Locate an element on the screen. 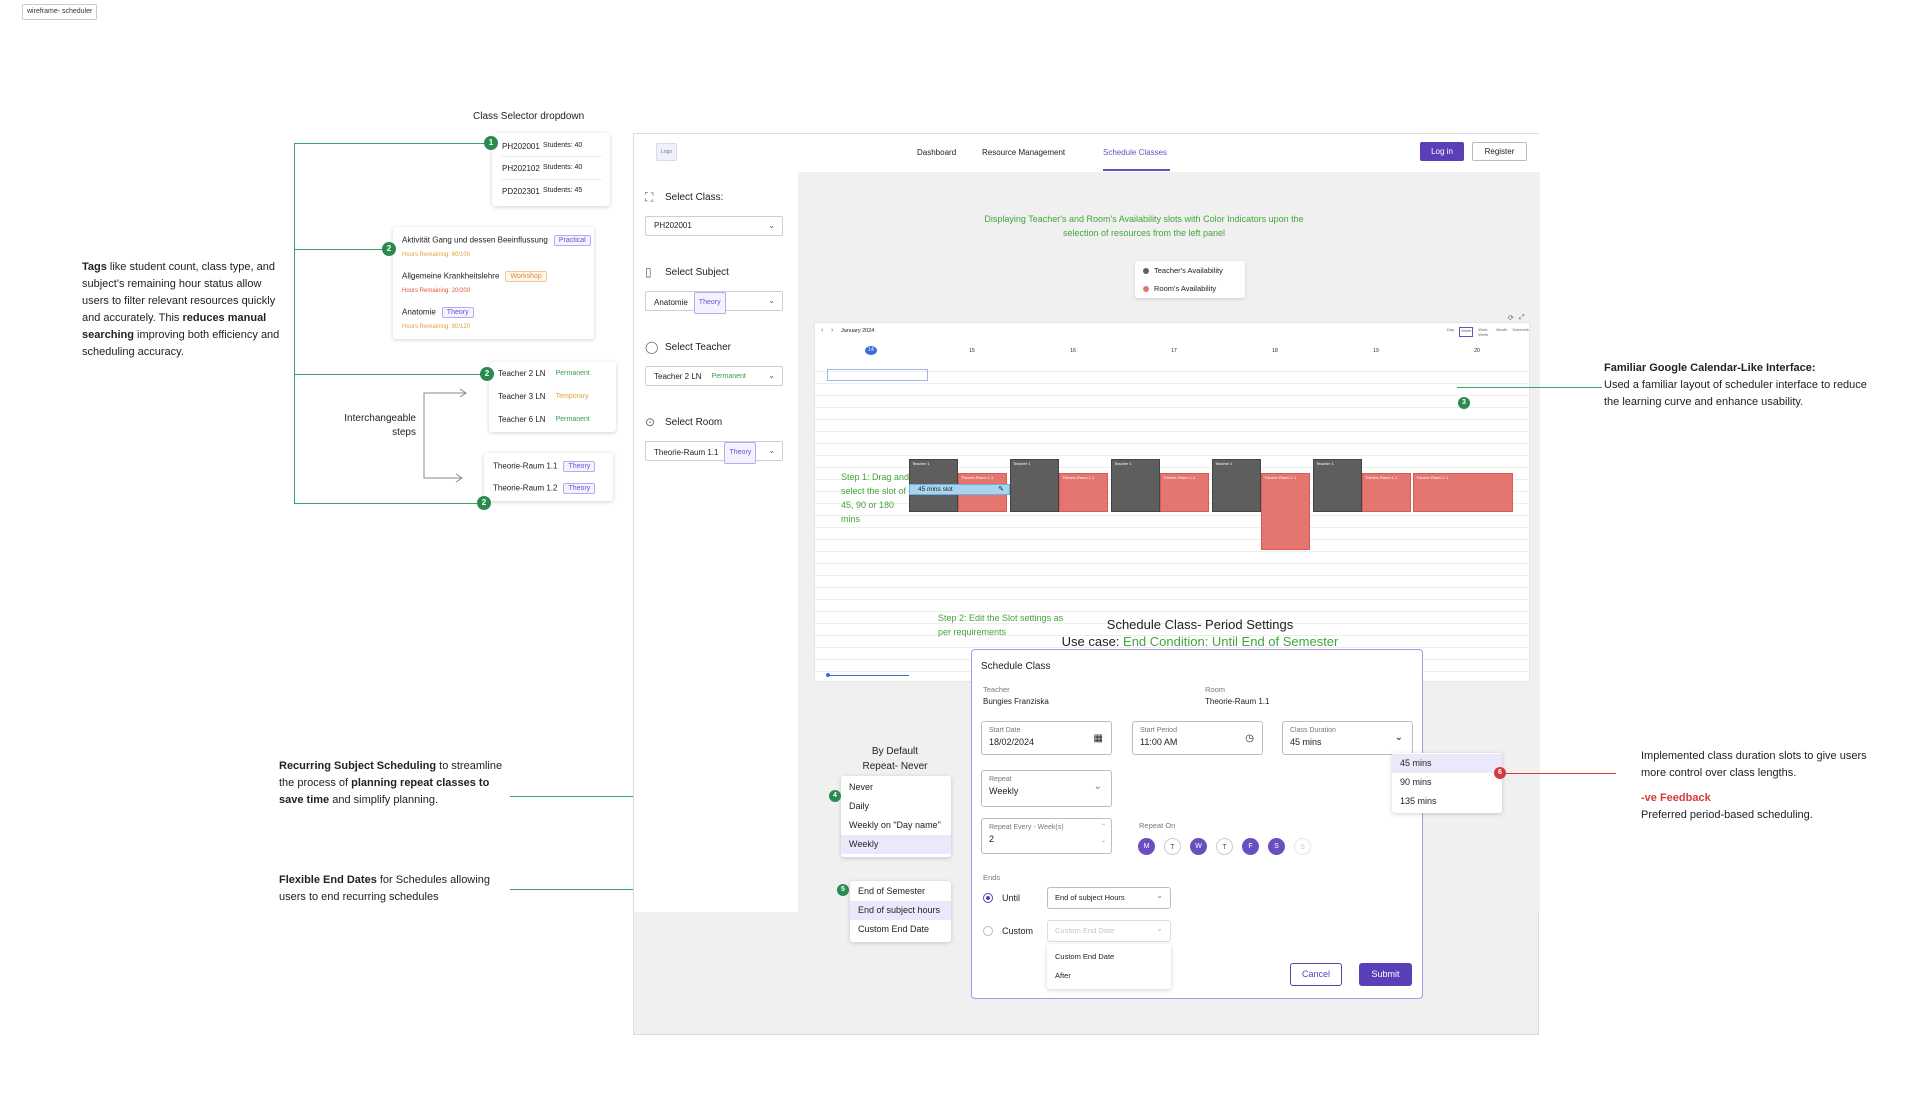 This screenshot has height=1116, width=1920. repeat-menu: Never Daily Weekly on "Day name" Weekly is located at coordinates (896, 816).